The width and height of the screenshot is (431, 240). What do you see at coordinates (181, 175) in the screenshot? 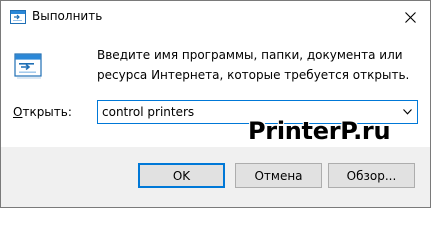
I see `ok-button: OK` at bounding box center [181, 175].